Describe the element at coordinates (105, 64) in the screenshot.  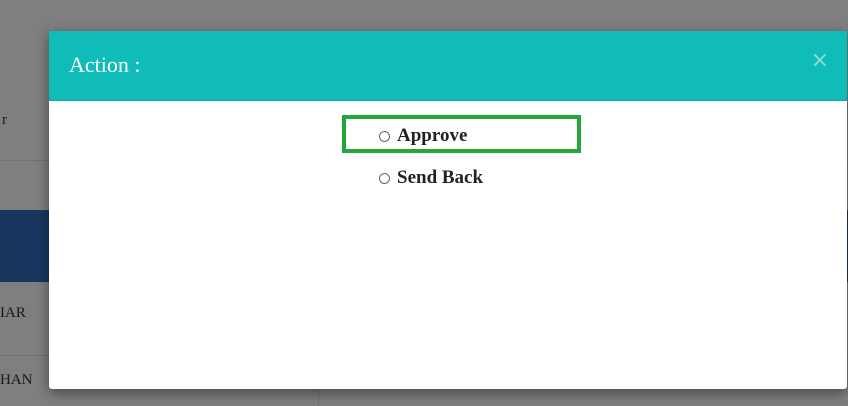
I see `modal-title: Action :` at that location.